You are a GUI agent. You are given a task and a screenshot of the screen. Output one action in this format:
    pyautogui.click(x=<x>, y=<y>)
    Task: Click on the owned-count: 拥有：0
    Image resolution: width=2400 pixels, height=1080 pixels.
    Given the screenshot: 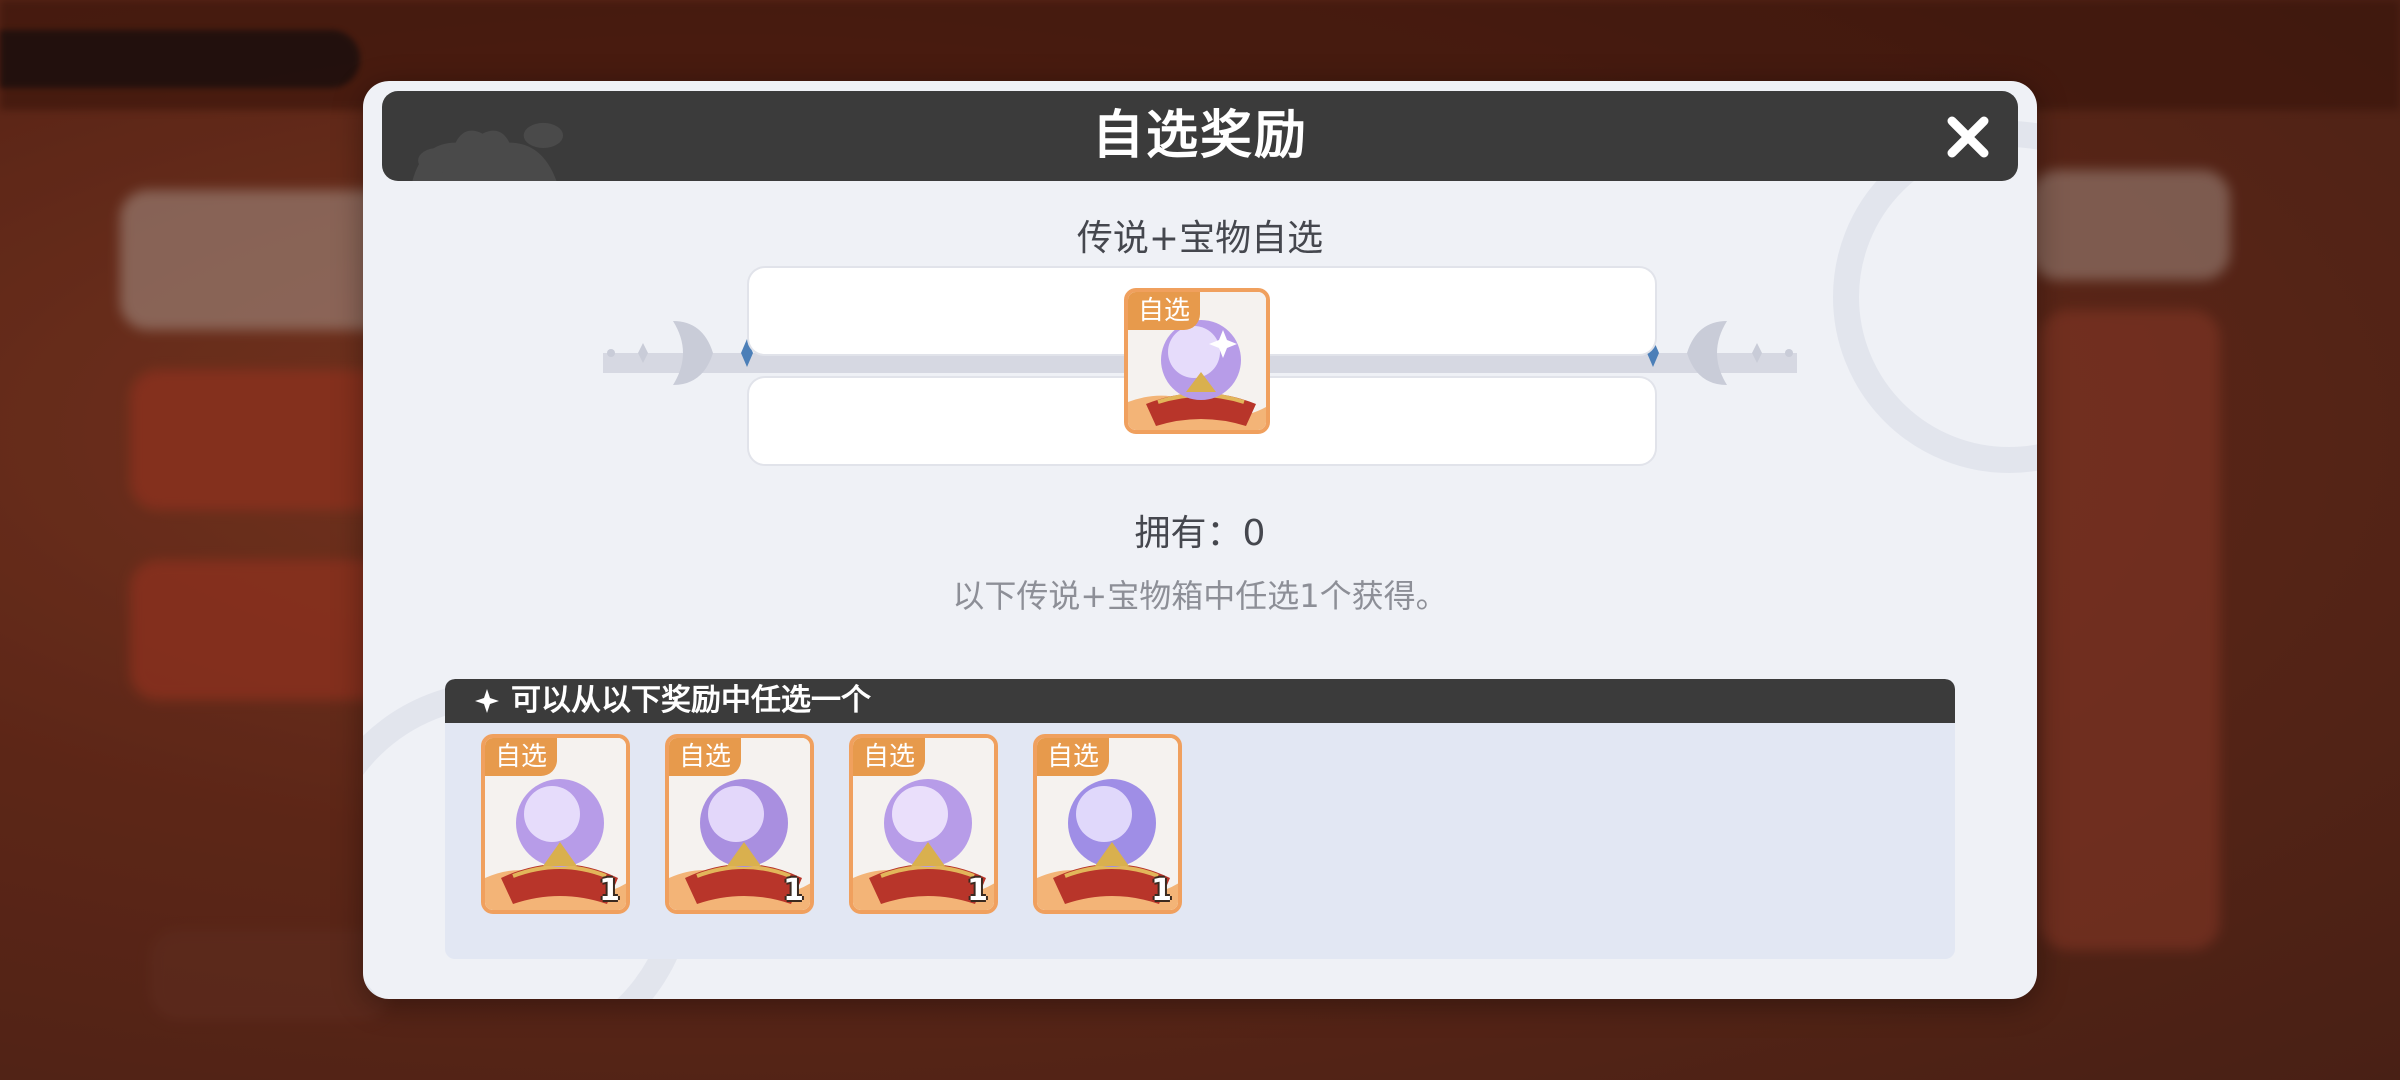 What is the action you would take?
    pyautogui.click(x=1200, y=533)
    